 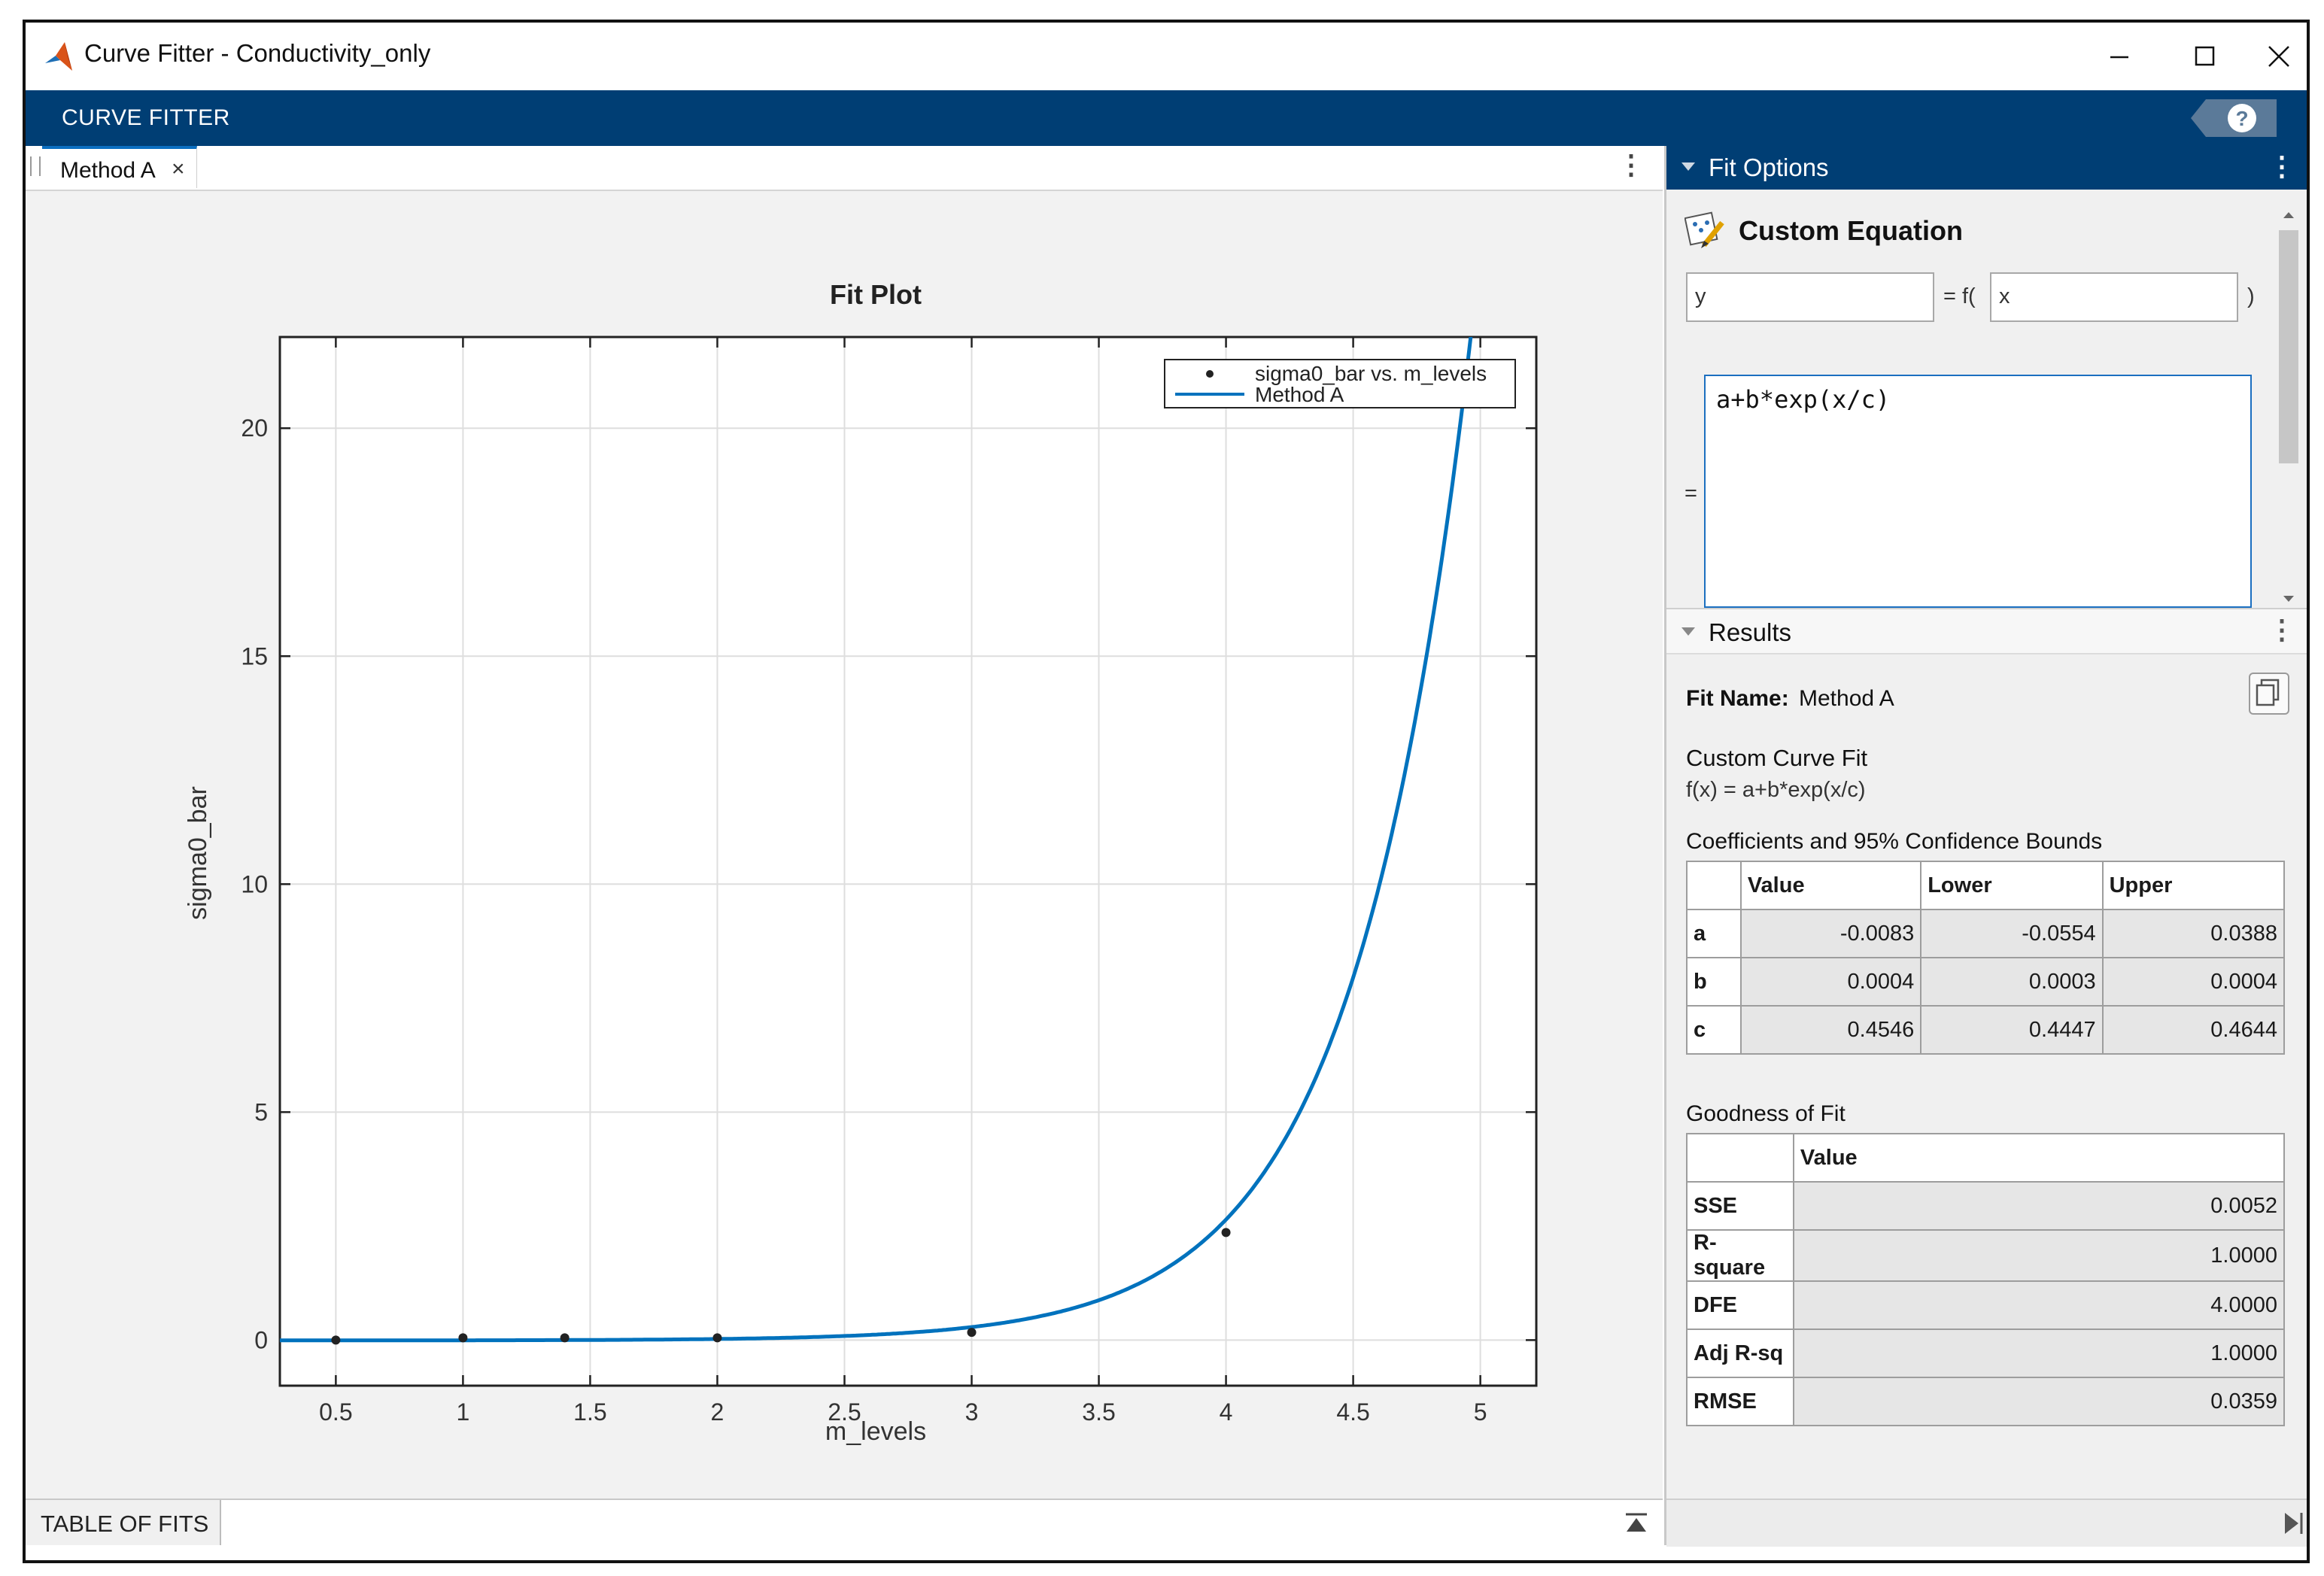 I want to click on table-header-row: Value Lower Upper, so click(x=1986, y=886).